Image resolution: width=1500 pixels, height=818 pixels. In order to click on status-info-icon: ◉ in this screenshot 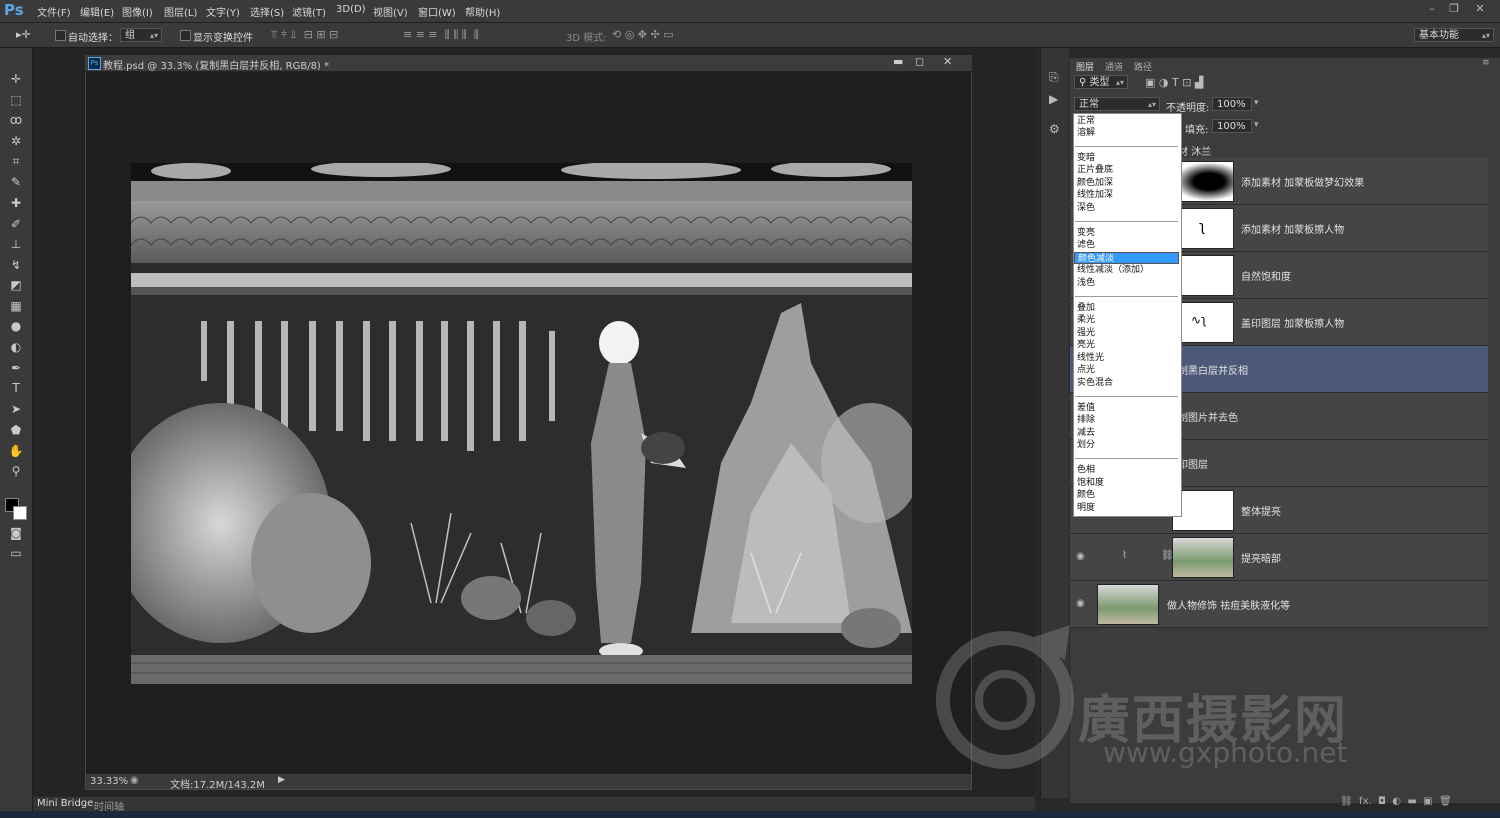, I will do `click(134, 780)`.